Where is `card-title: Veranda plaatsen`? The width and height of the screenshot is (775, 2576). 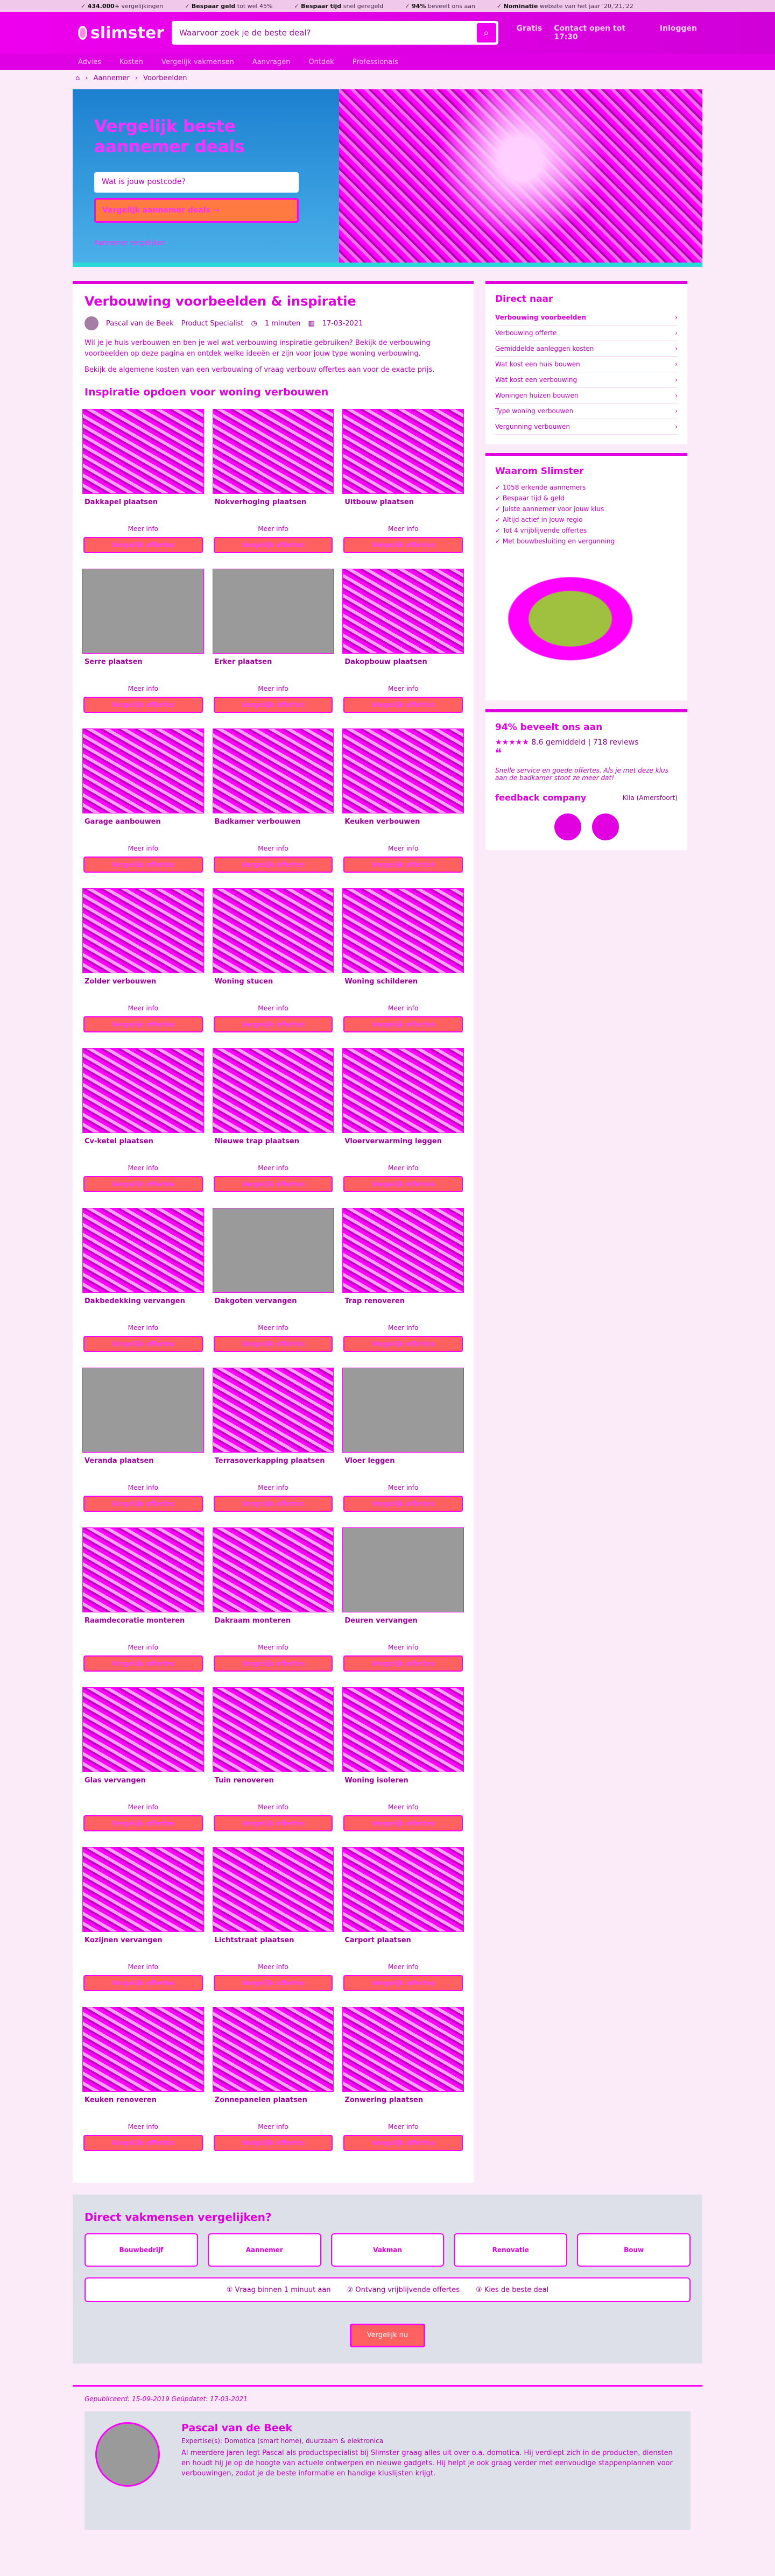 card-title: Veranda plaatsen is located at coordinates (143, 1467).